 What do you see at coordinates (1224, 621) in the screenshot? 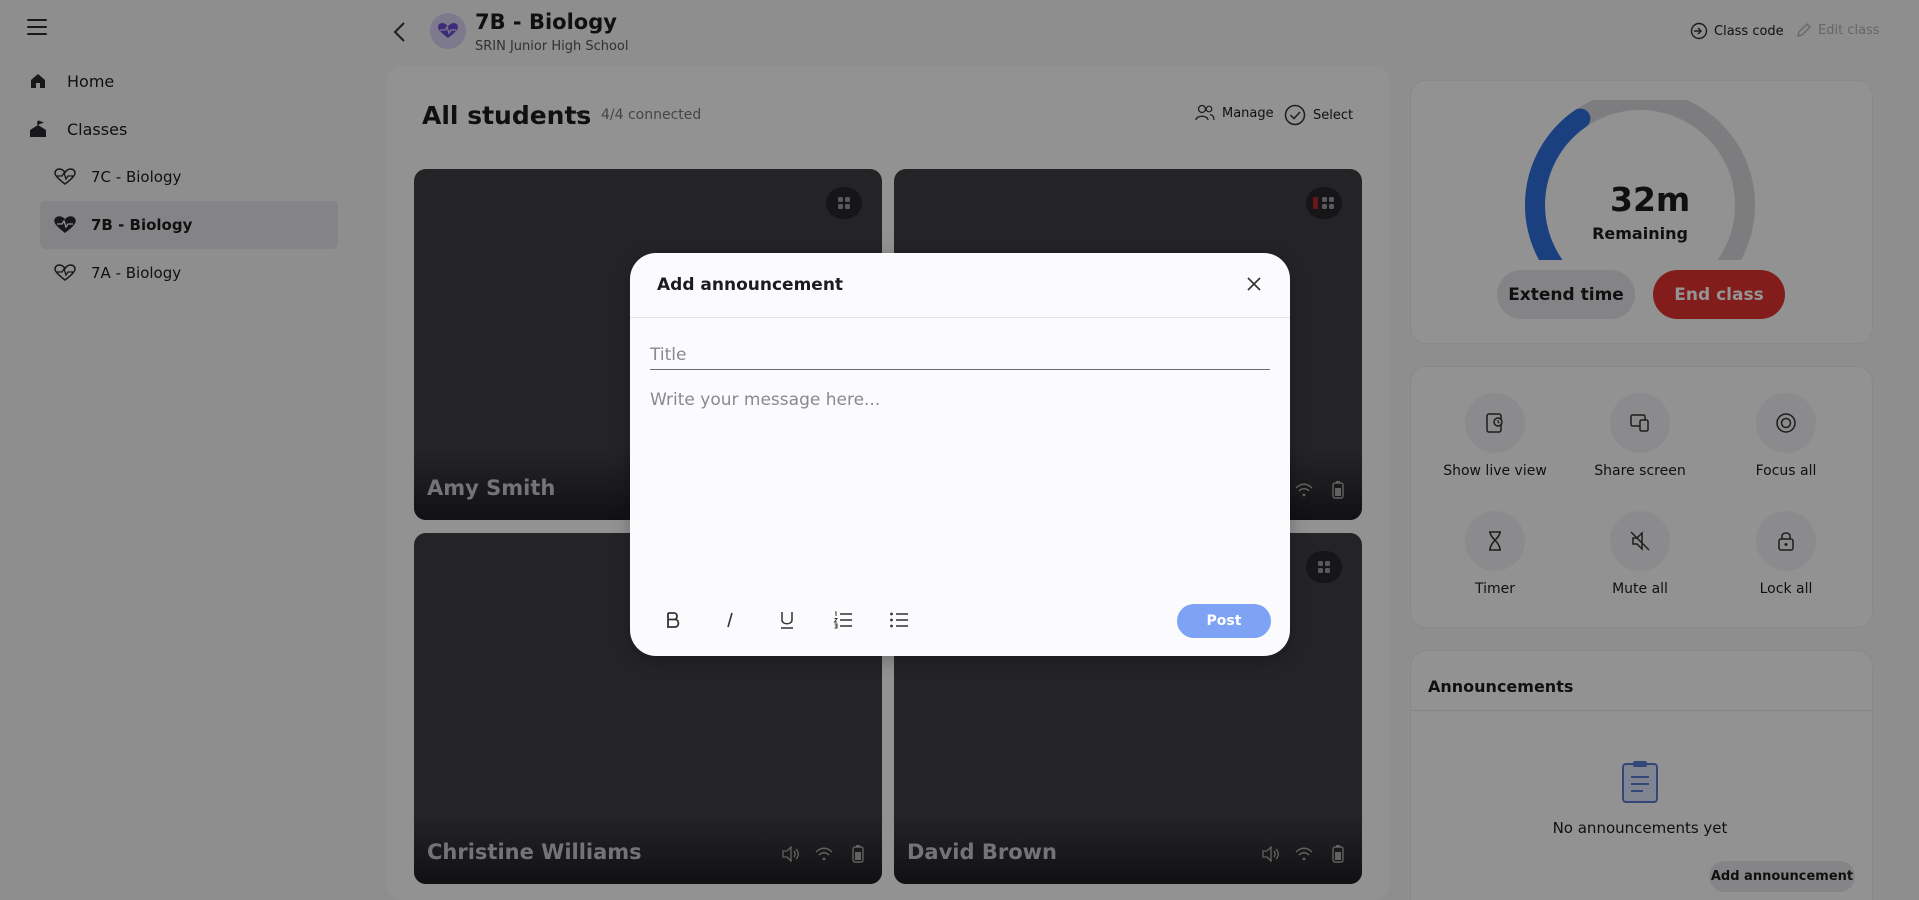
I see `post-button: Post` at bounding box center [1224, 621].